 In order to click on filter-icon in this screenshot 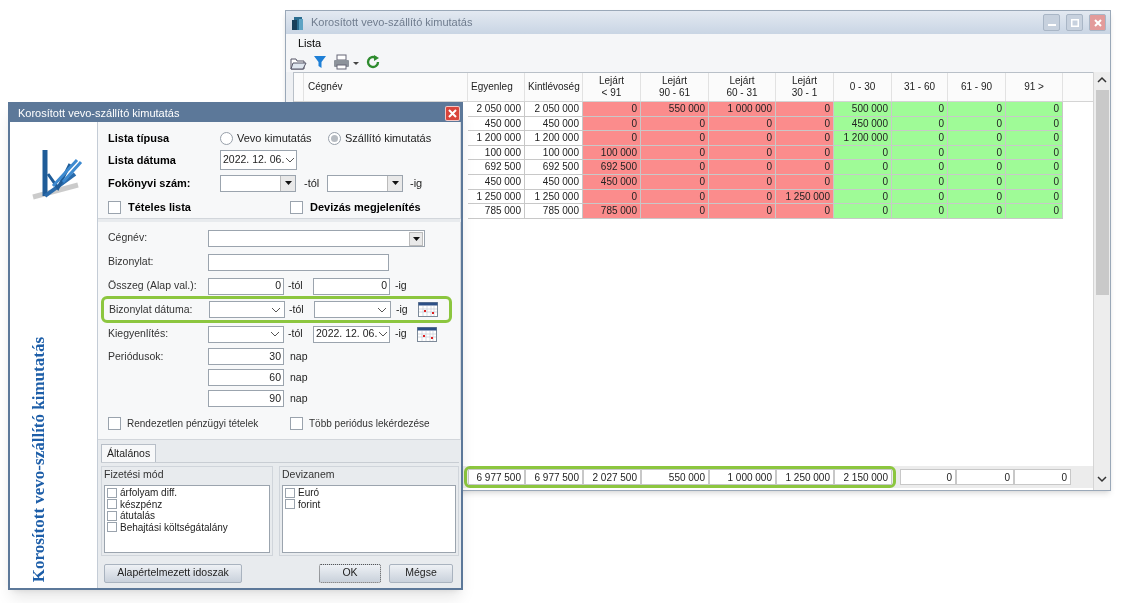, I will do `click(320, 62)`.